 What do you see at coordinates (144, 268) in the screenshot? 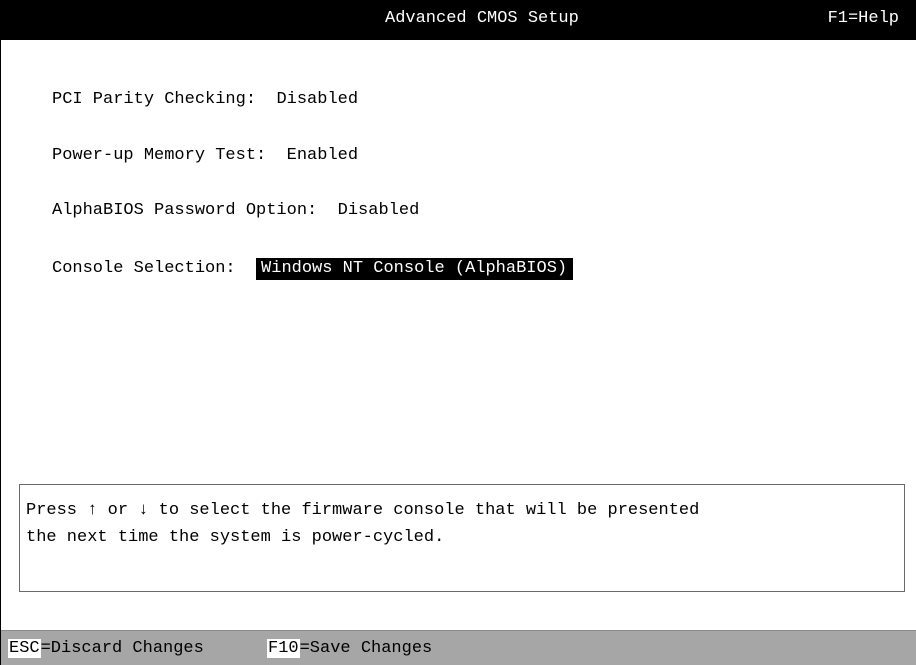
I see `setting-label: Console Selection:` at bounding box center [144, 268].